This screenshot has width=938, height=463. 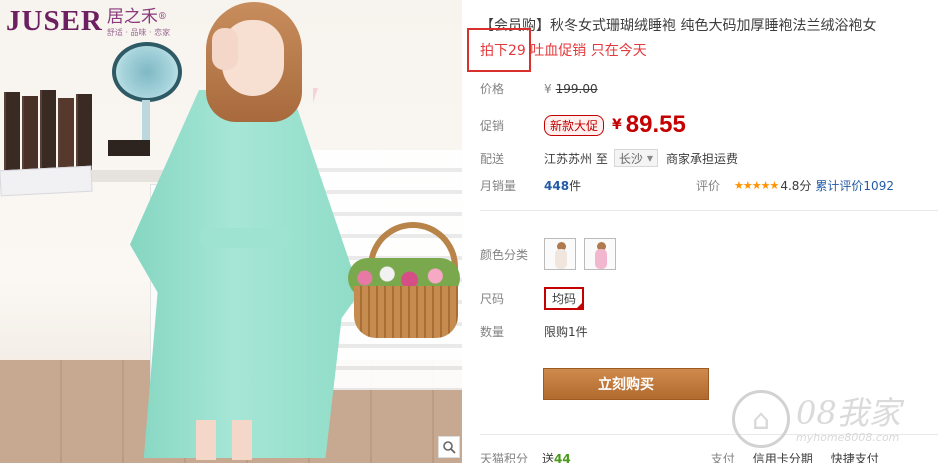 I want to click on registered-mark: ®, so click(x=162, y=17).